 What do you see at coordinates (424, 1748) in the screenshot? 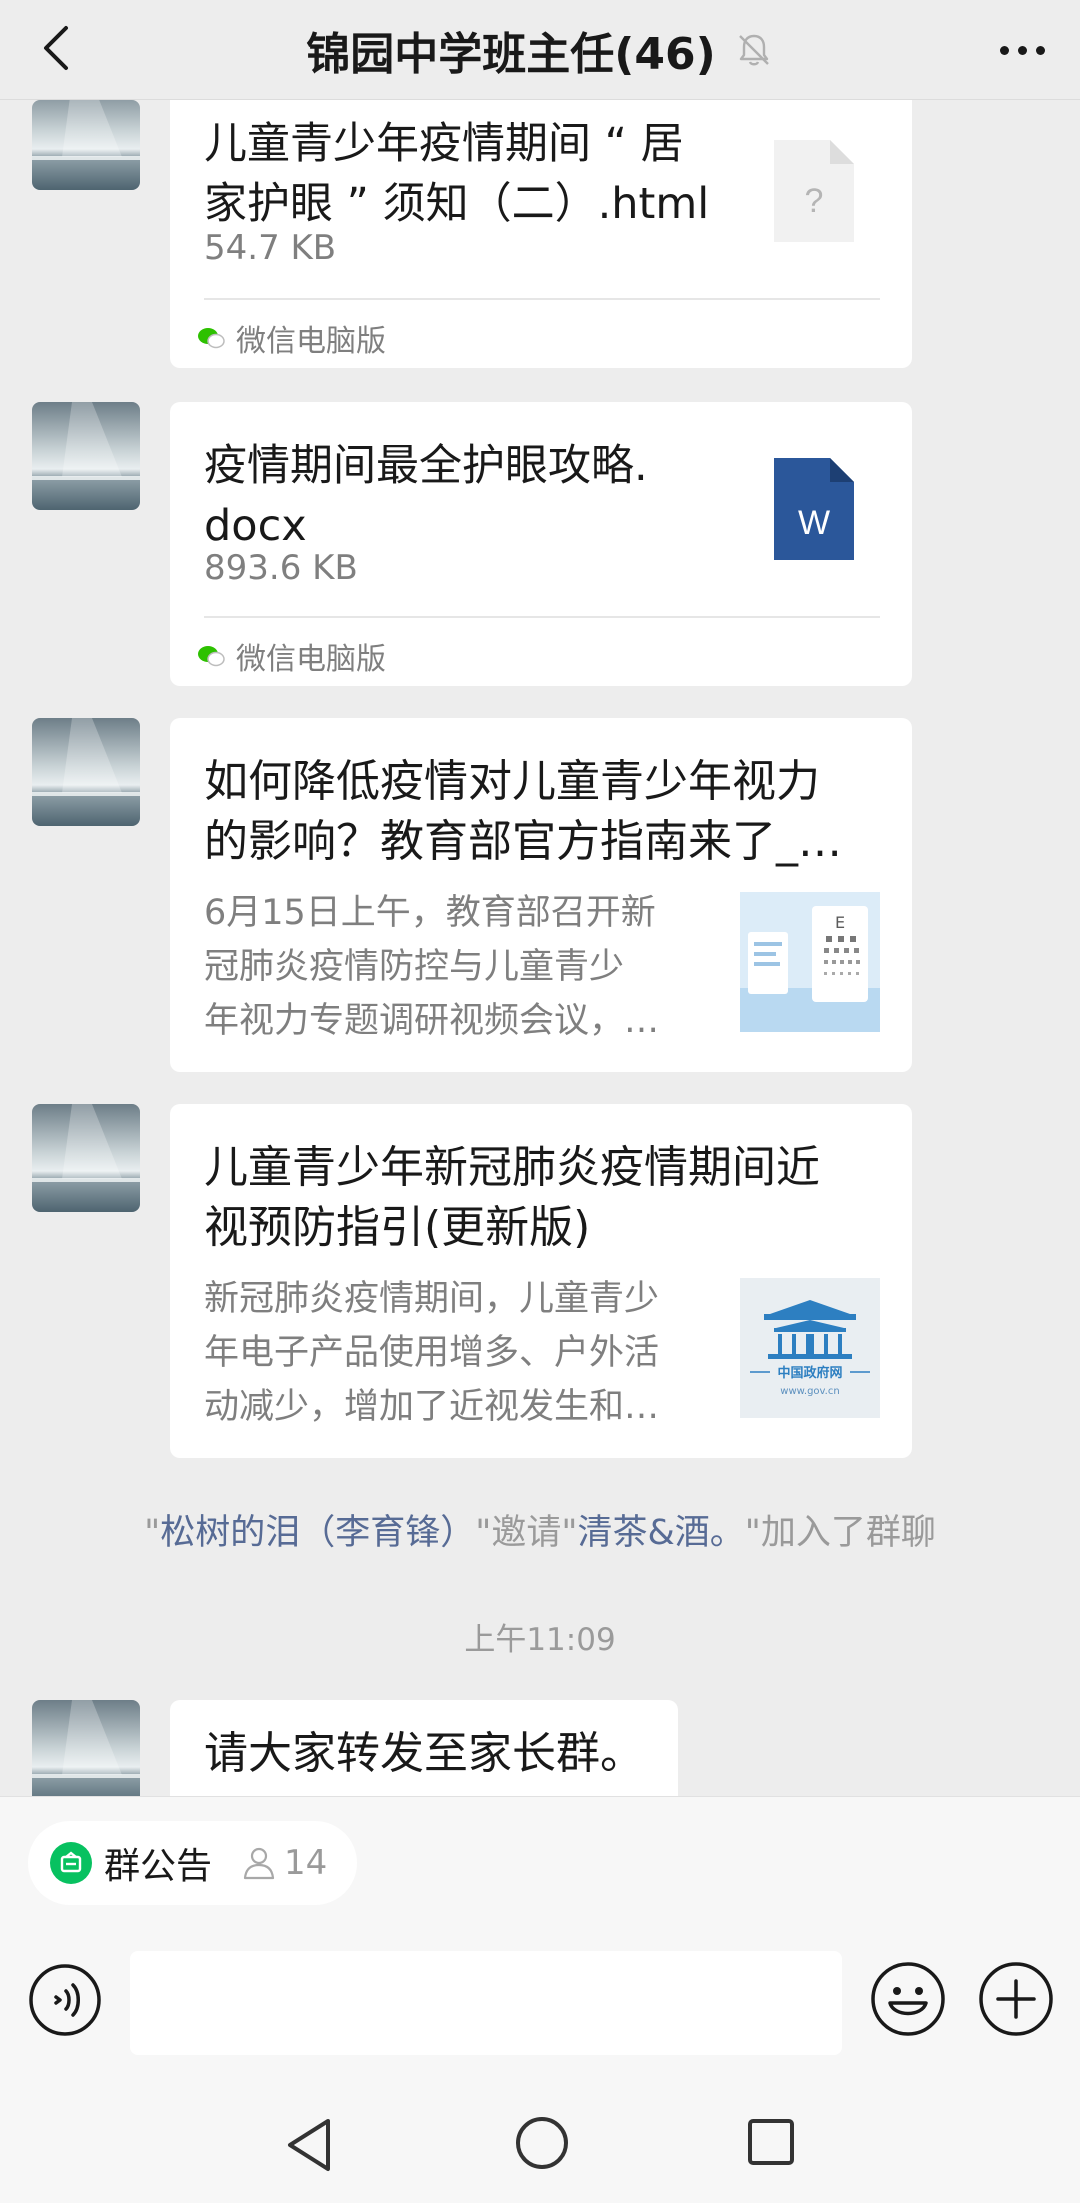
I see `text-message-bubble: 请大家转发至家长群。` at bounding box center [424, 1748].